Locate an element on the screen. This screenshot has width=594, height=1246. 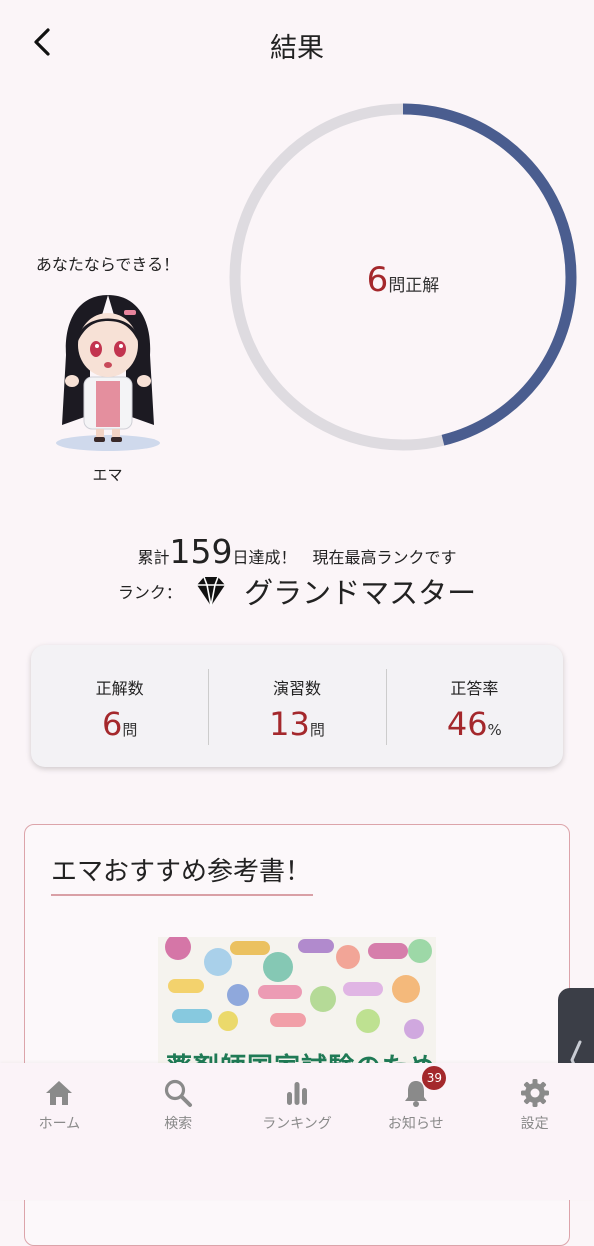
stat-accuracy: 正答率 46% is located at coordinates (474, 706).